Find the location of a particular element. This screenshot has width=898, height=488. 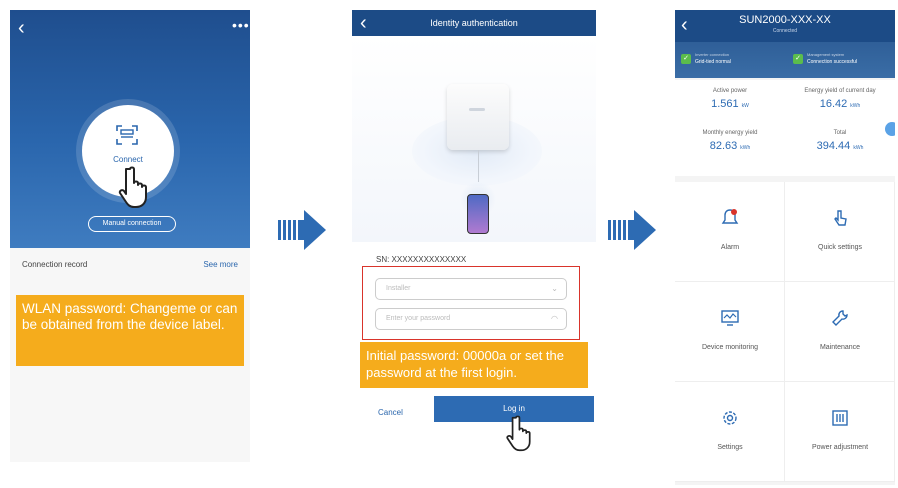

tile-power-adjustment: Power adjustment is located at coordinates (840, 432).